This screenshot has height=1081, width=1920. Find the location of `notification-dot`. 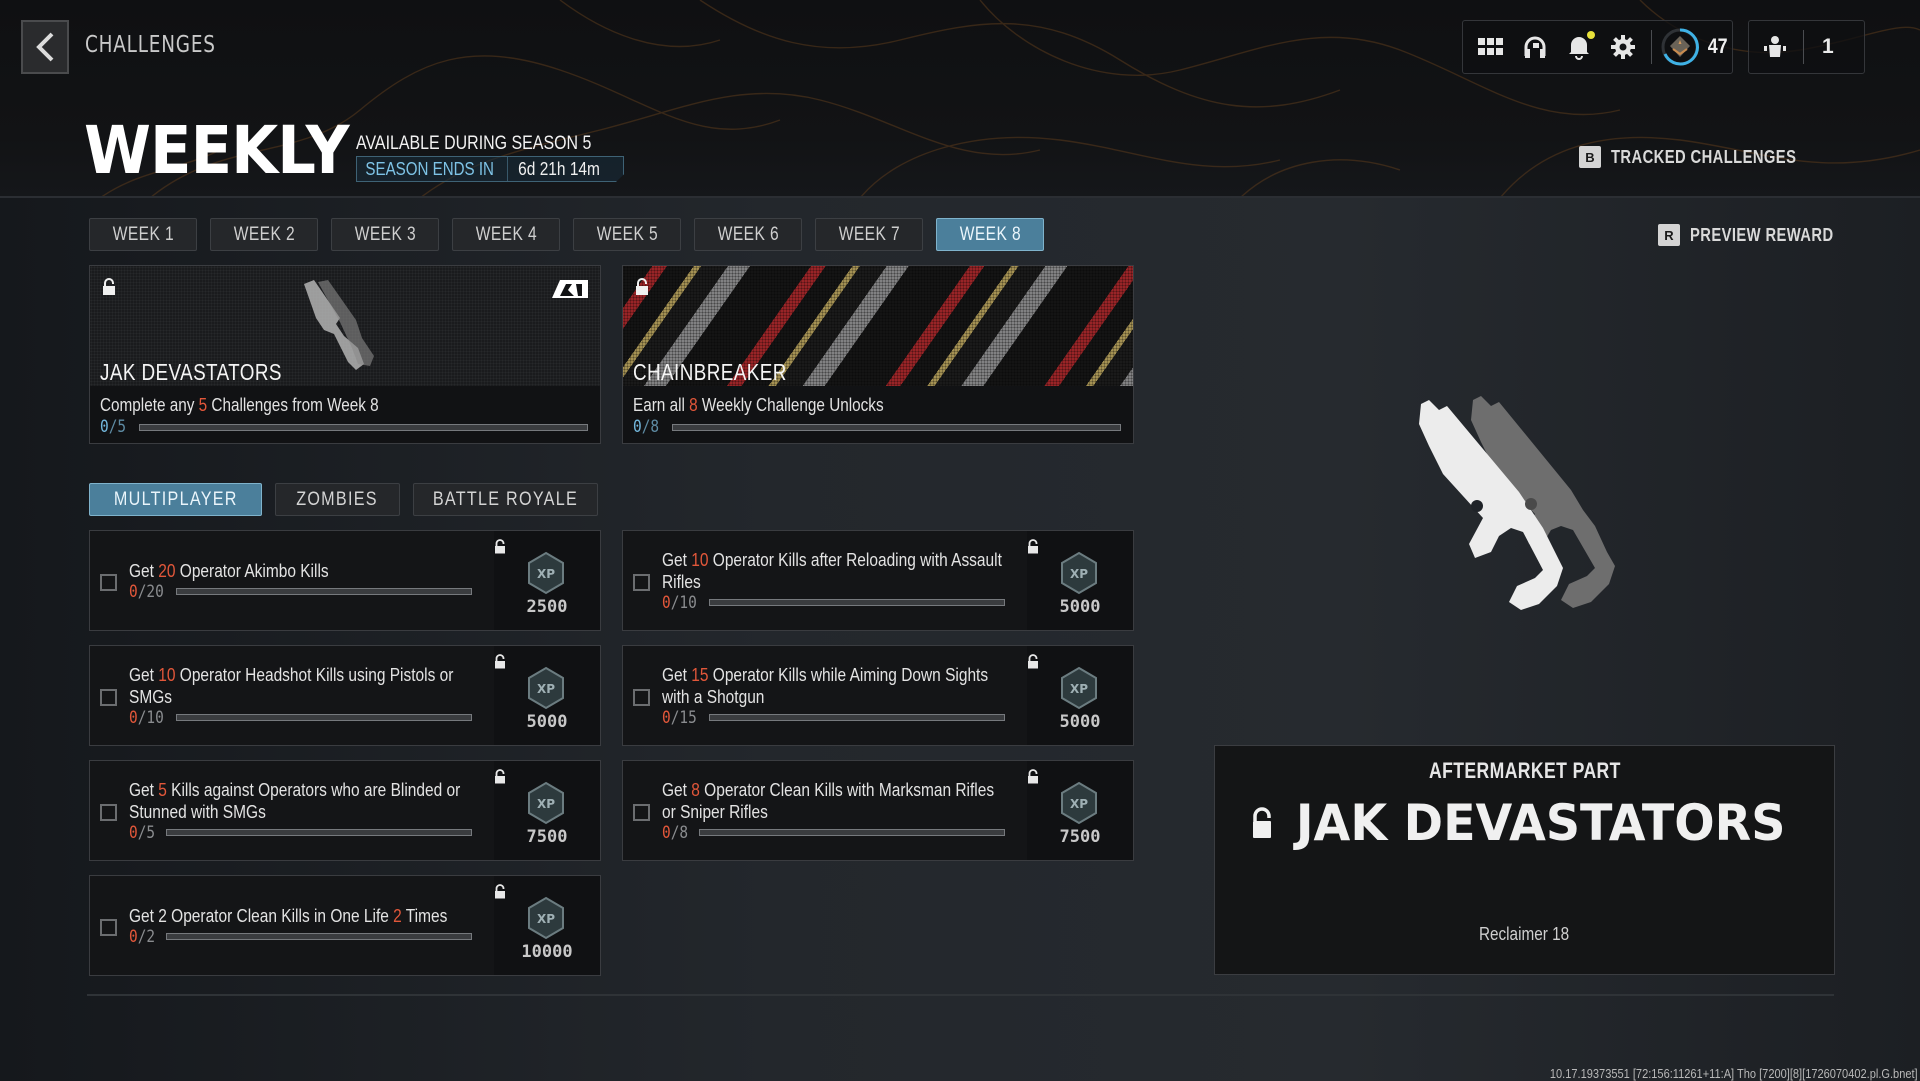

notification-dot is located at coordinates (1591, 35).